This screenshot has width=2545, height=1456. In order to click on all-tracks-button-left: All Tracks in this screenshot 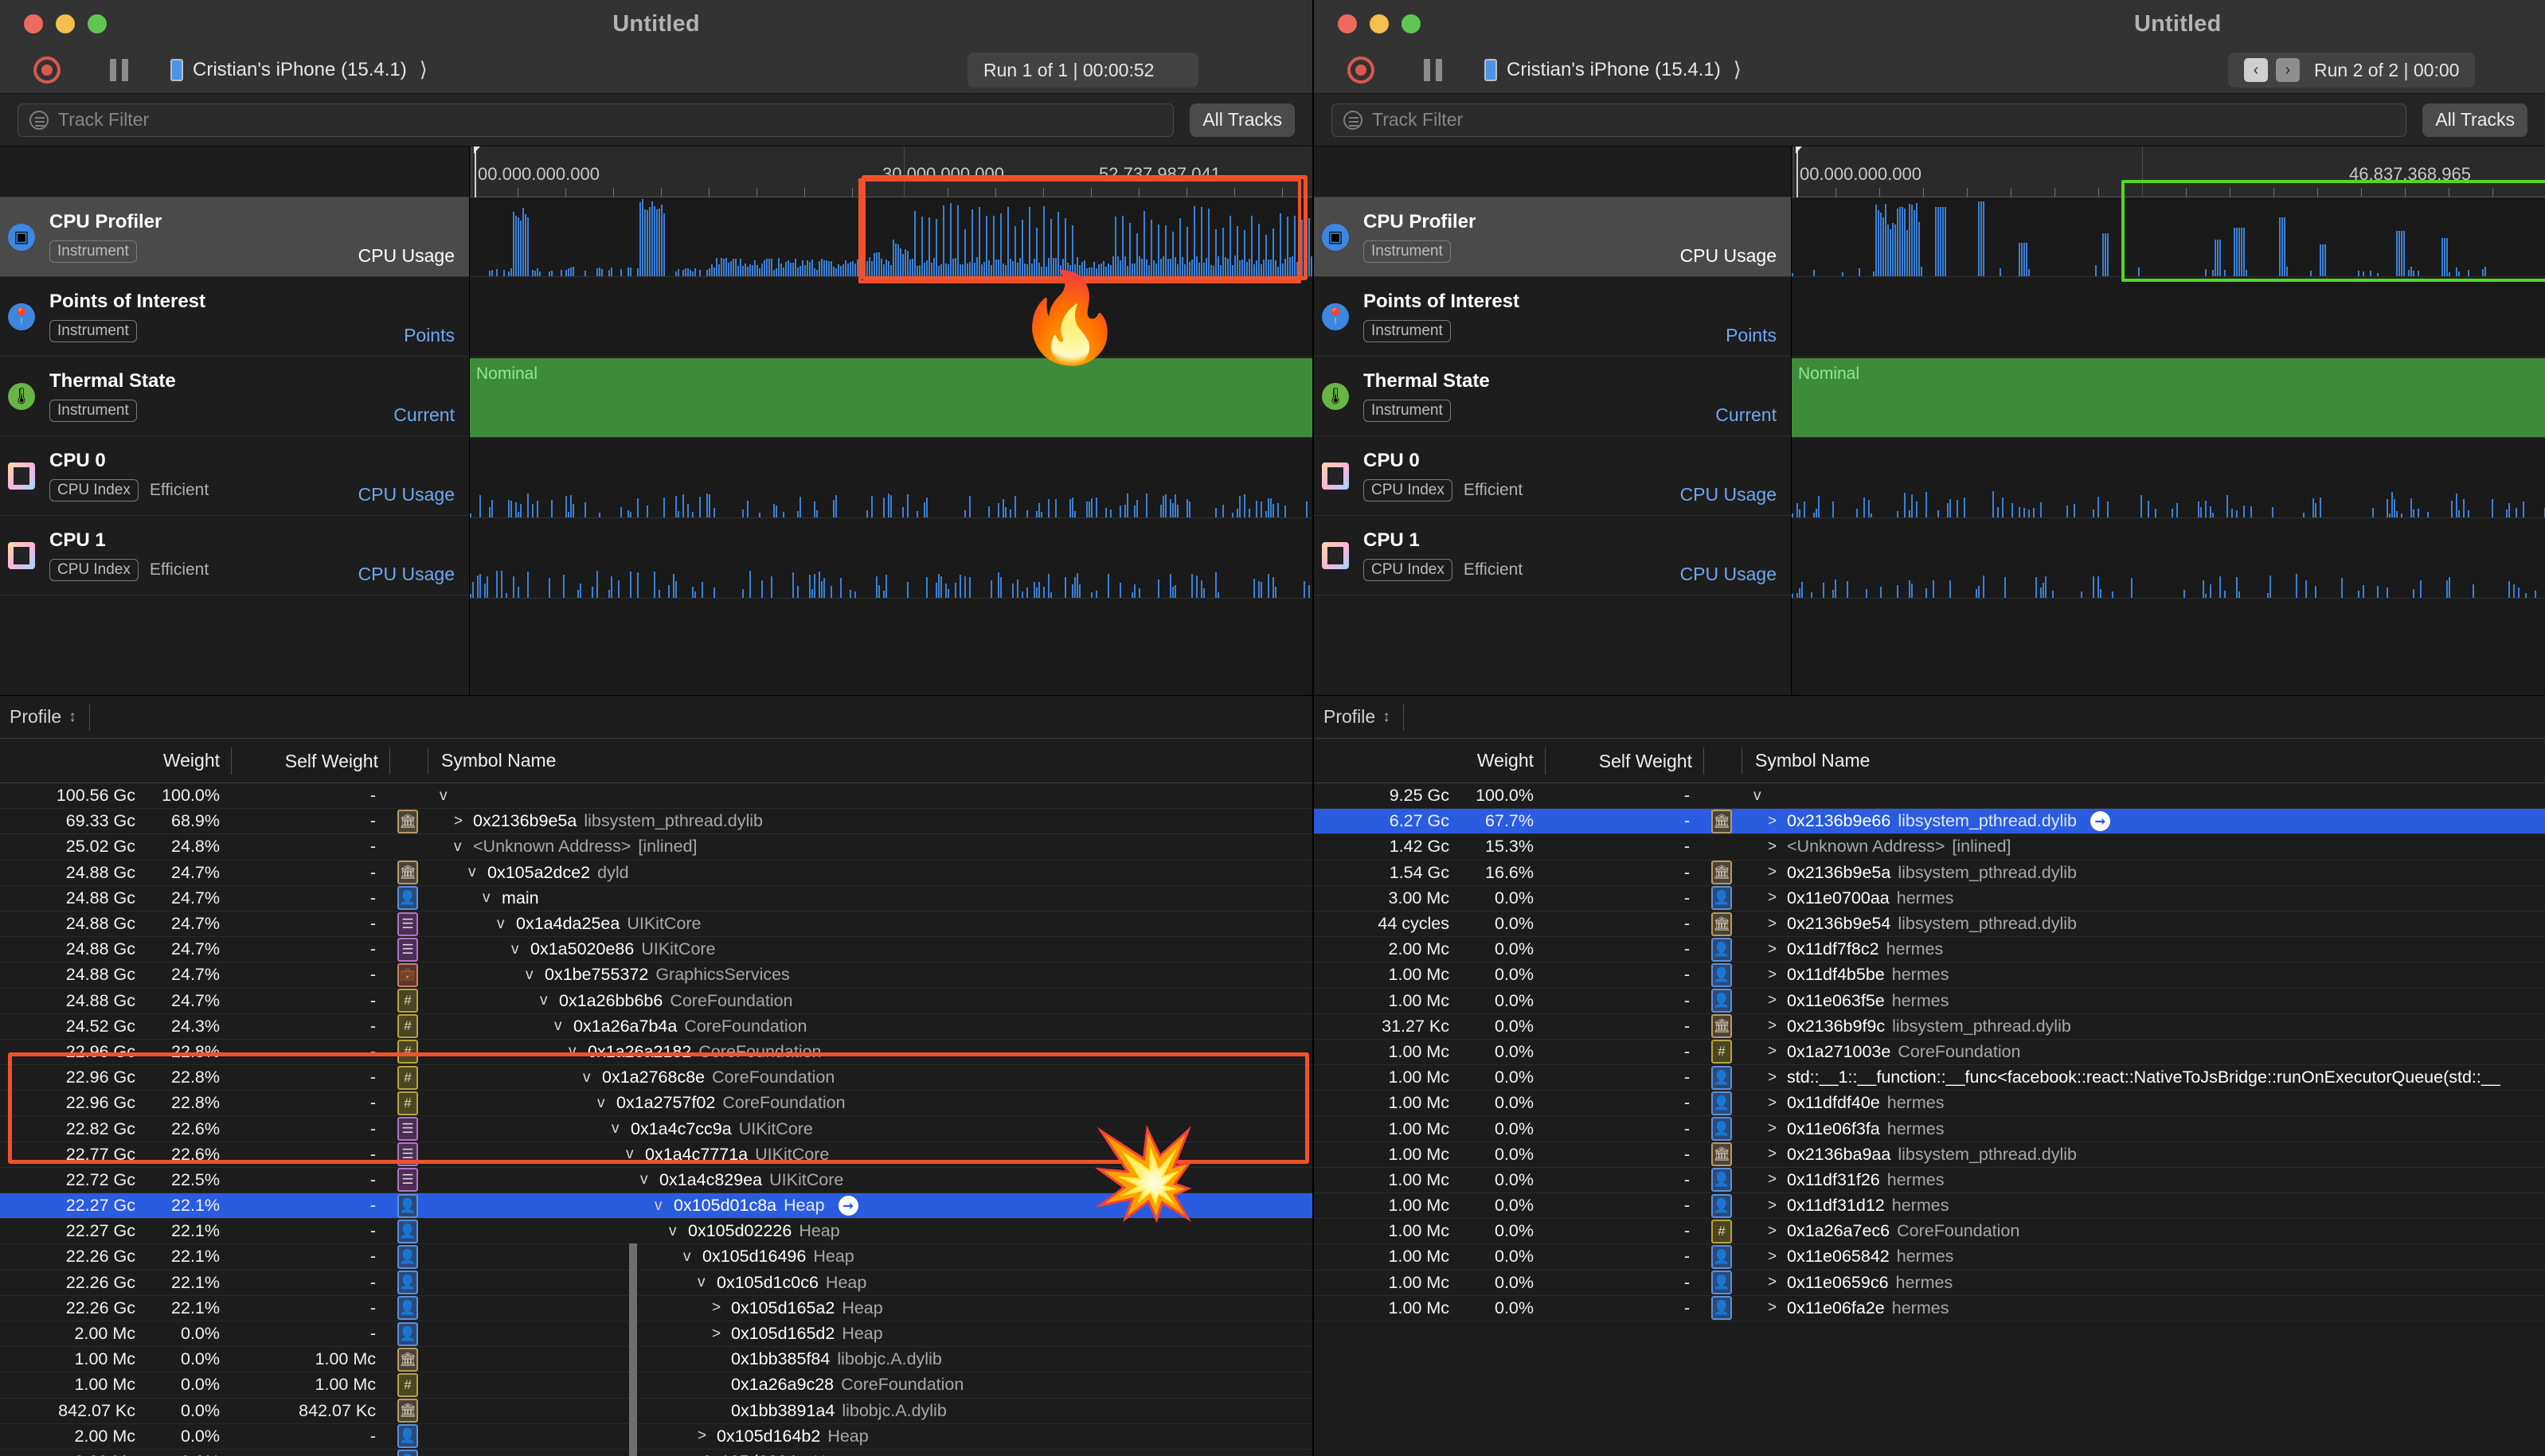, I will do `click(1242, 120)`.